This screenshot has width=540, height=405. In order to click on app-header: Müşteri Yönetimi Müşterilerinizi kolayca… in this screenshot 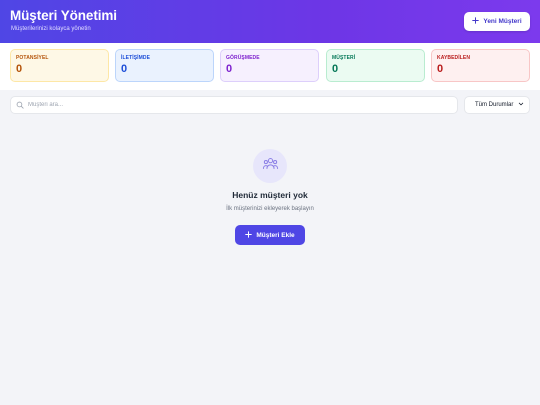, I will do `click(270, 21)`.